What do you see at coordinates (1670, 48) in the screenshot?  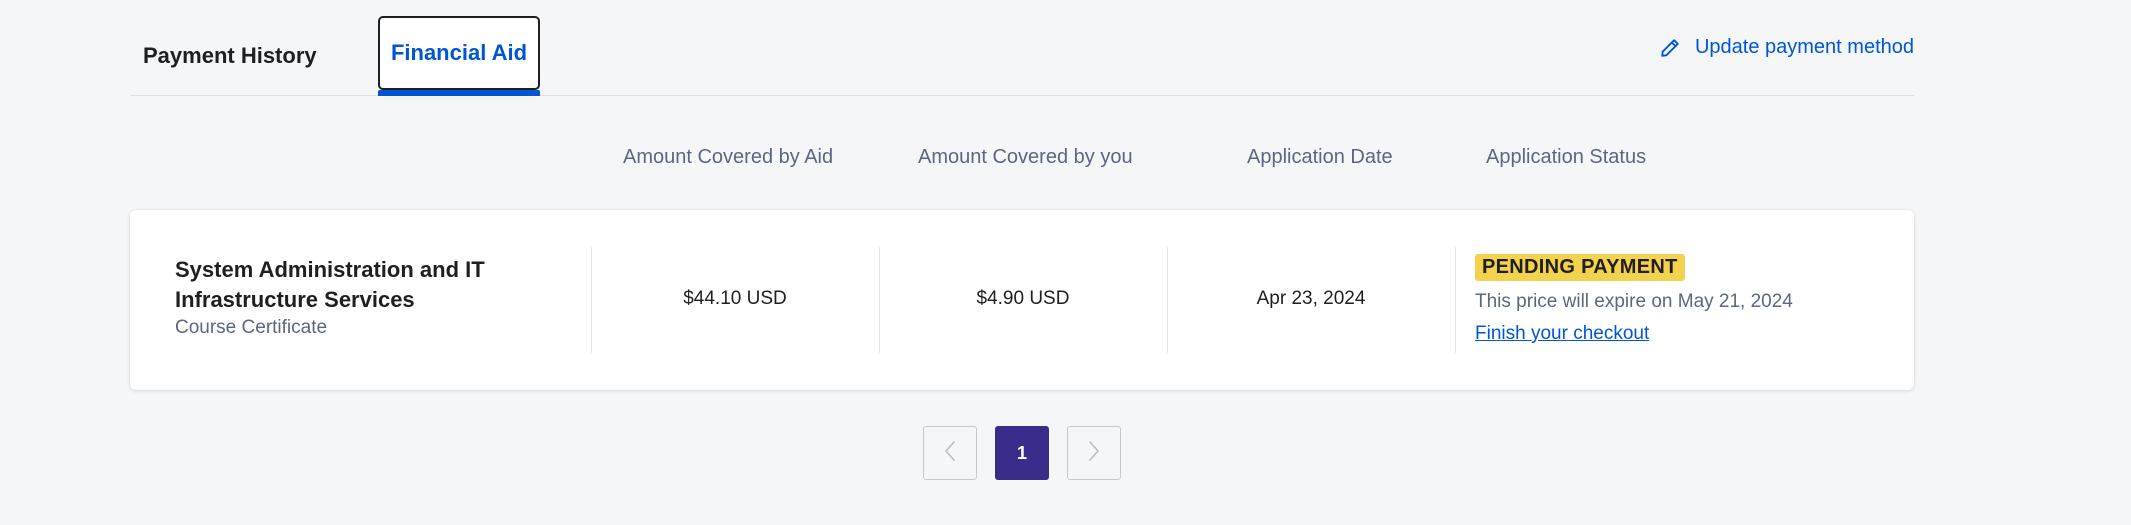 I see `pencil-icon` at bounding box center [1670, 48].